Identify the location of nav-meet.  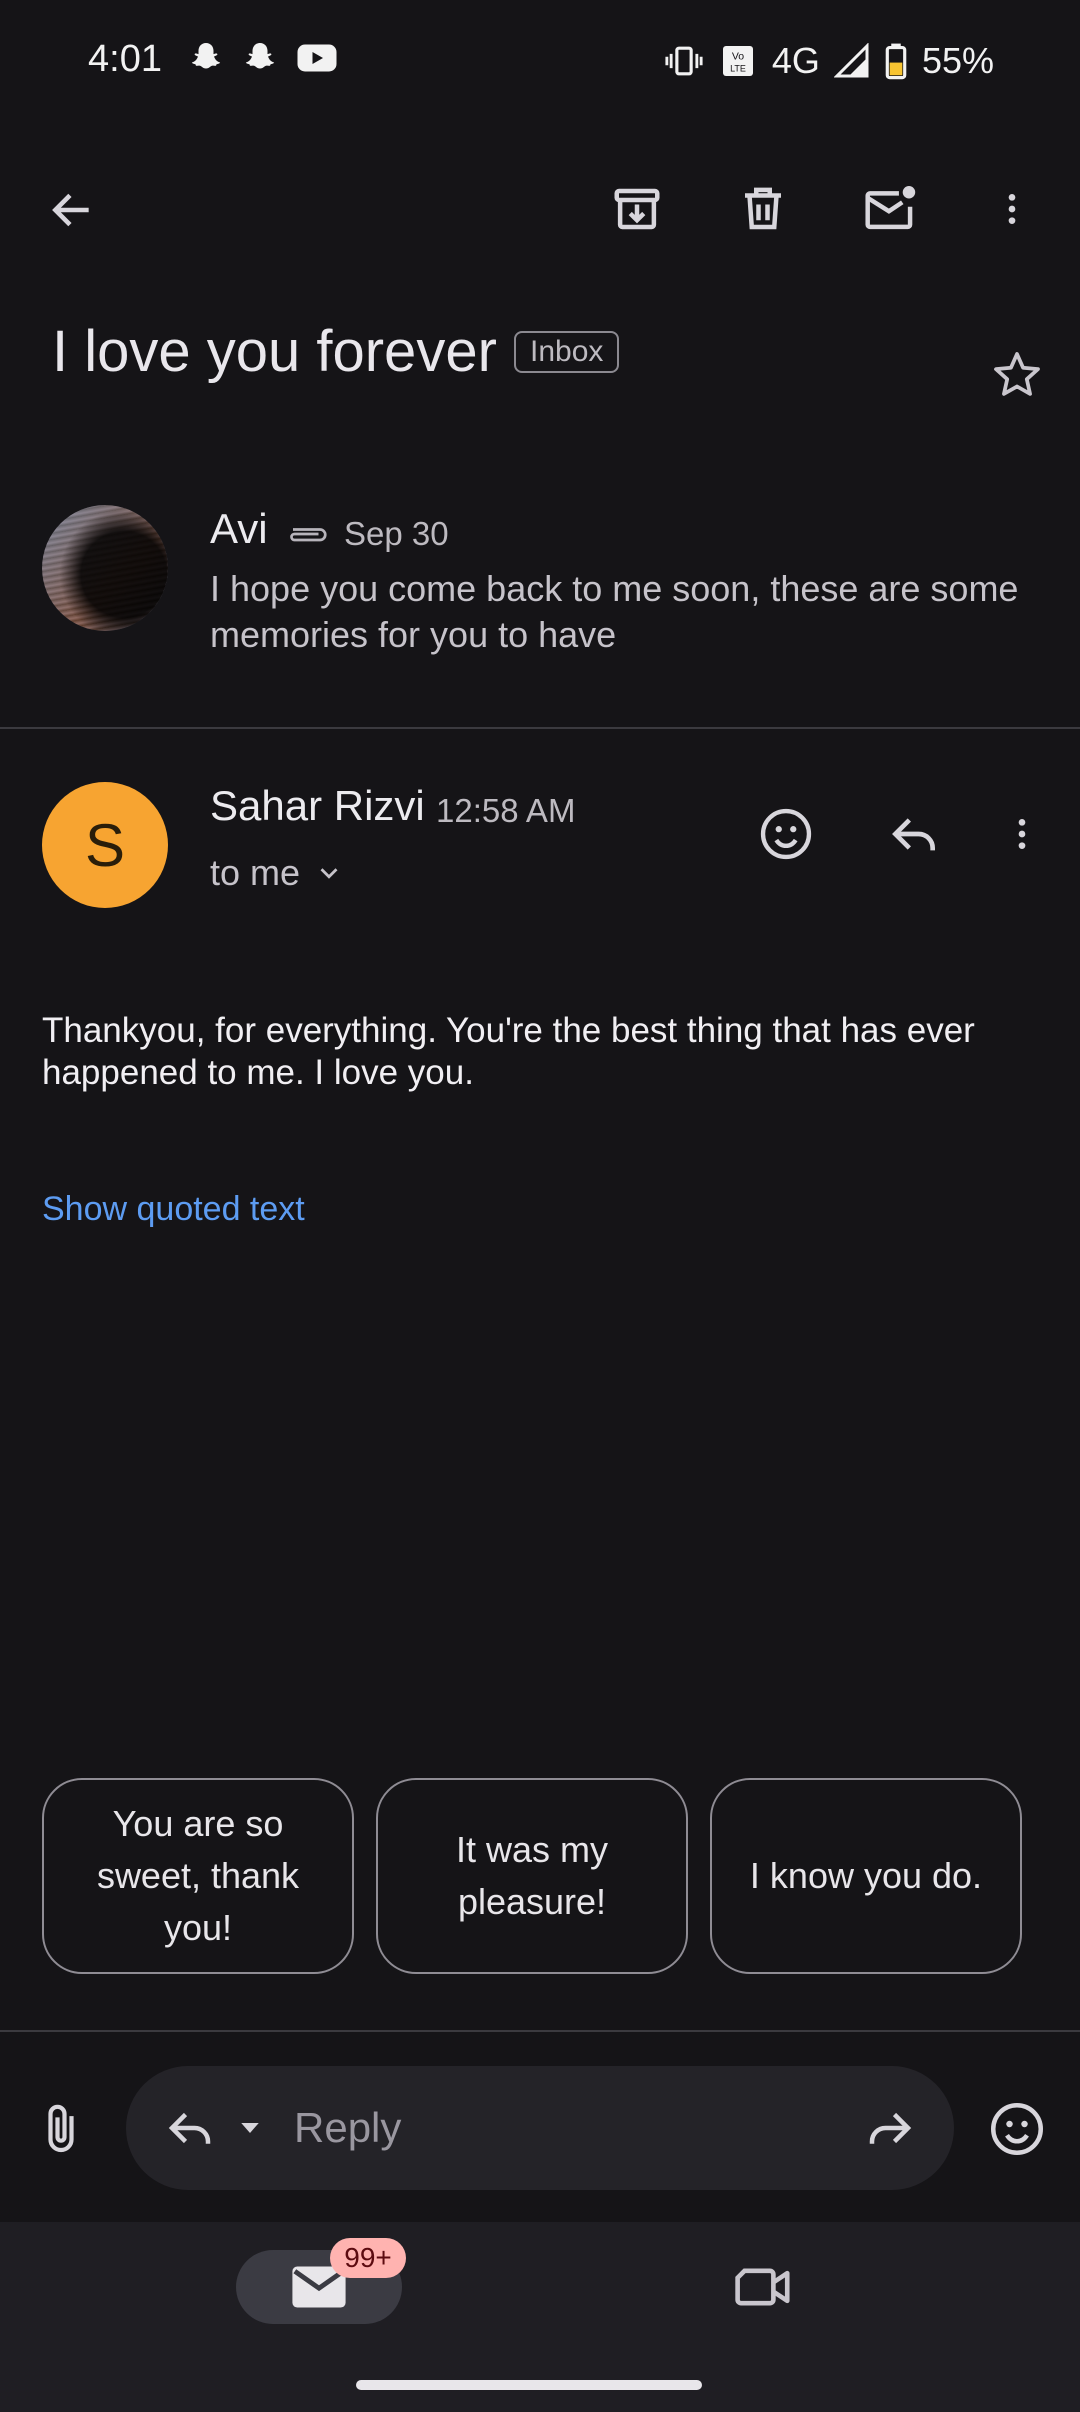
(763, 2287).